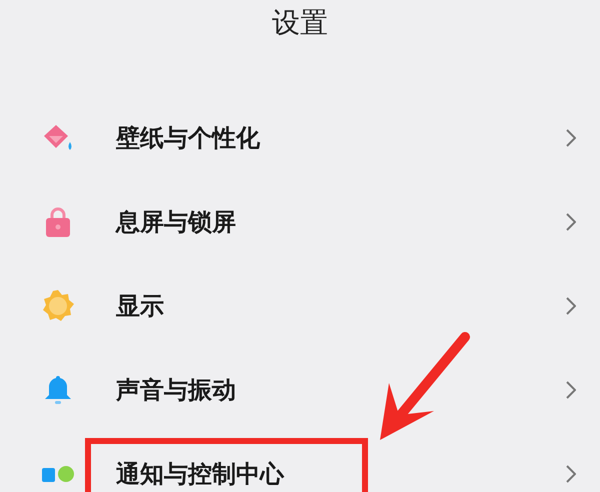 This screenshot has width=600, height=492. What do you see at coordinates (226, 465) in the screenshot?
I see `settings-item: 通知与控制中心` at bounding box center [226, 465].